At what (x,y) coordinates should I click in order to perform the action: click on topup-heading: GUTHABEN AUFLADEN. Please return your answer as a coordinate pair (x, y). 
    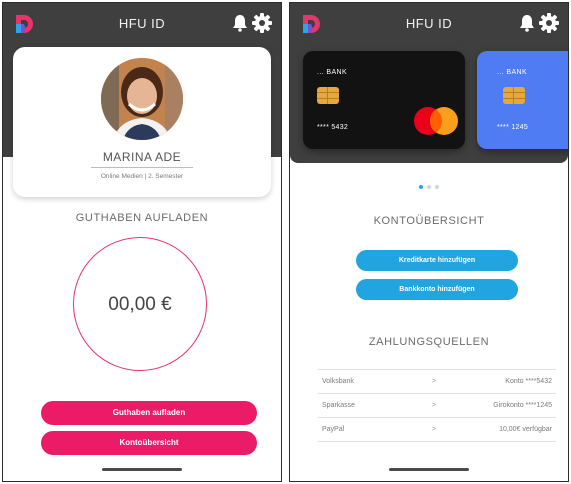
    Looking at the image, I should click on (142, 218).